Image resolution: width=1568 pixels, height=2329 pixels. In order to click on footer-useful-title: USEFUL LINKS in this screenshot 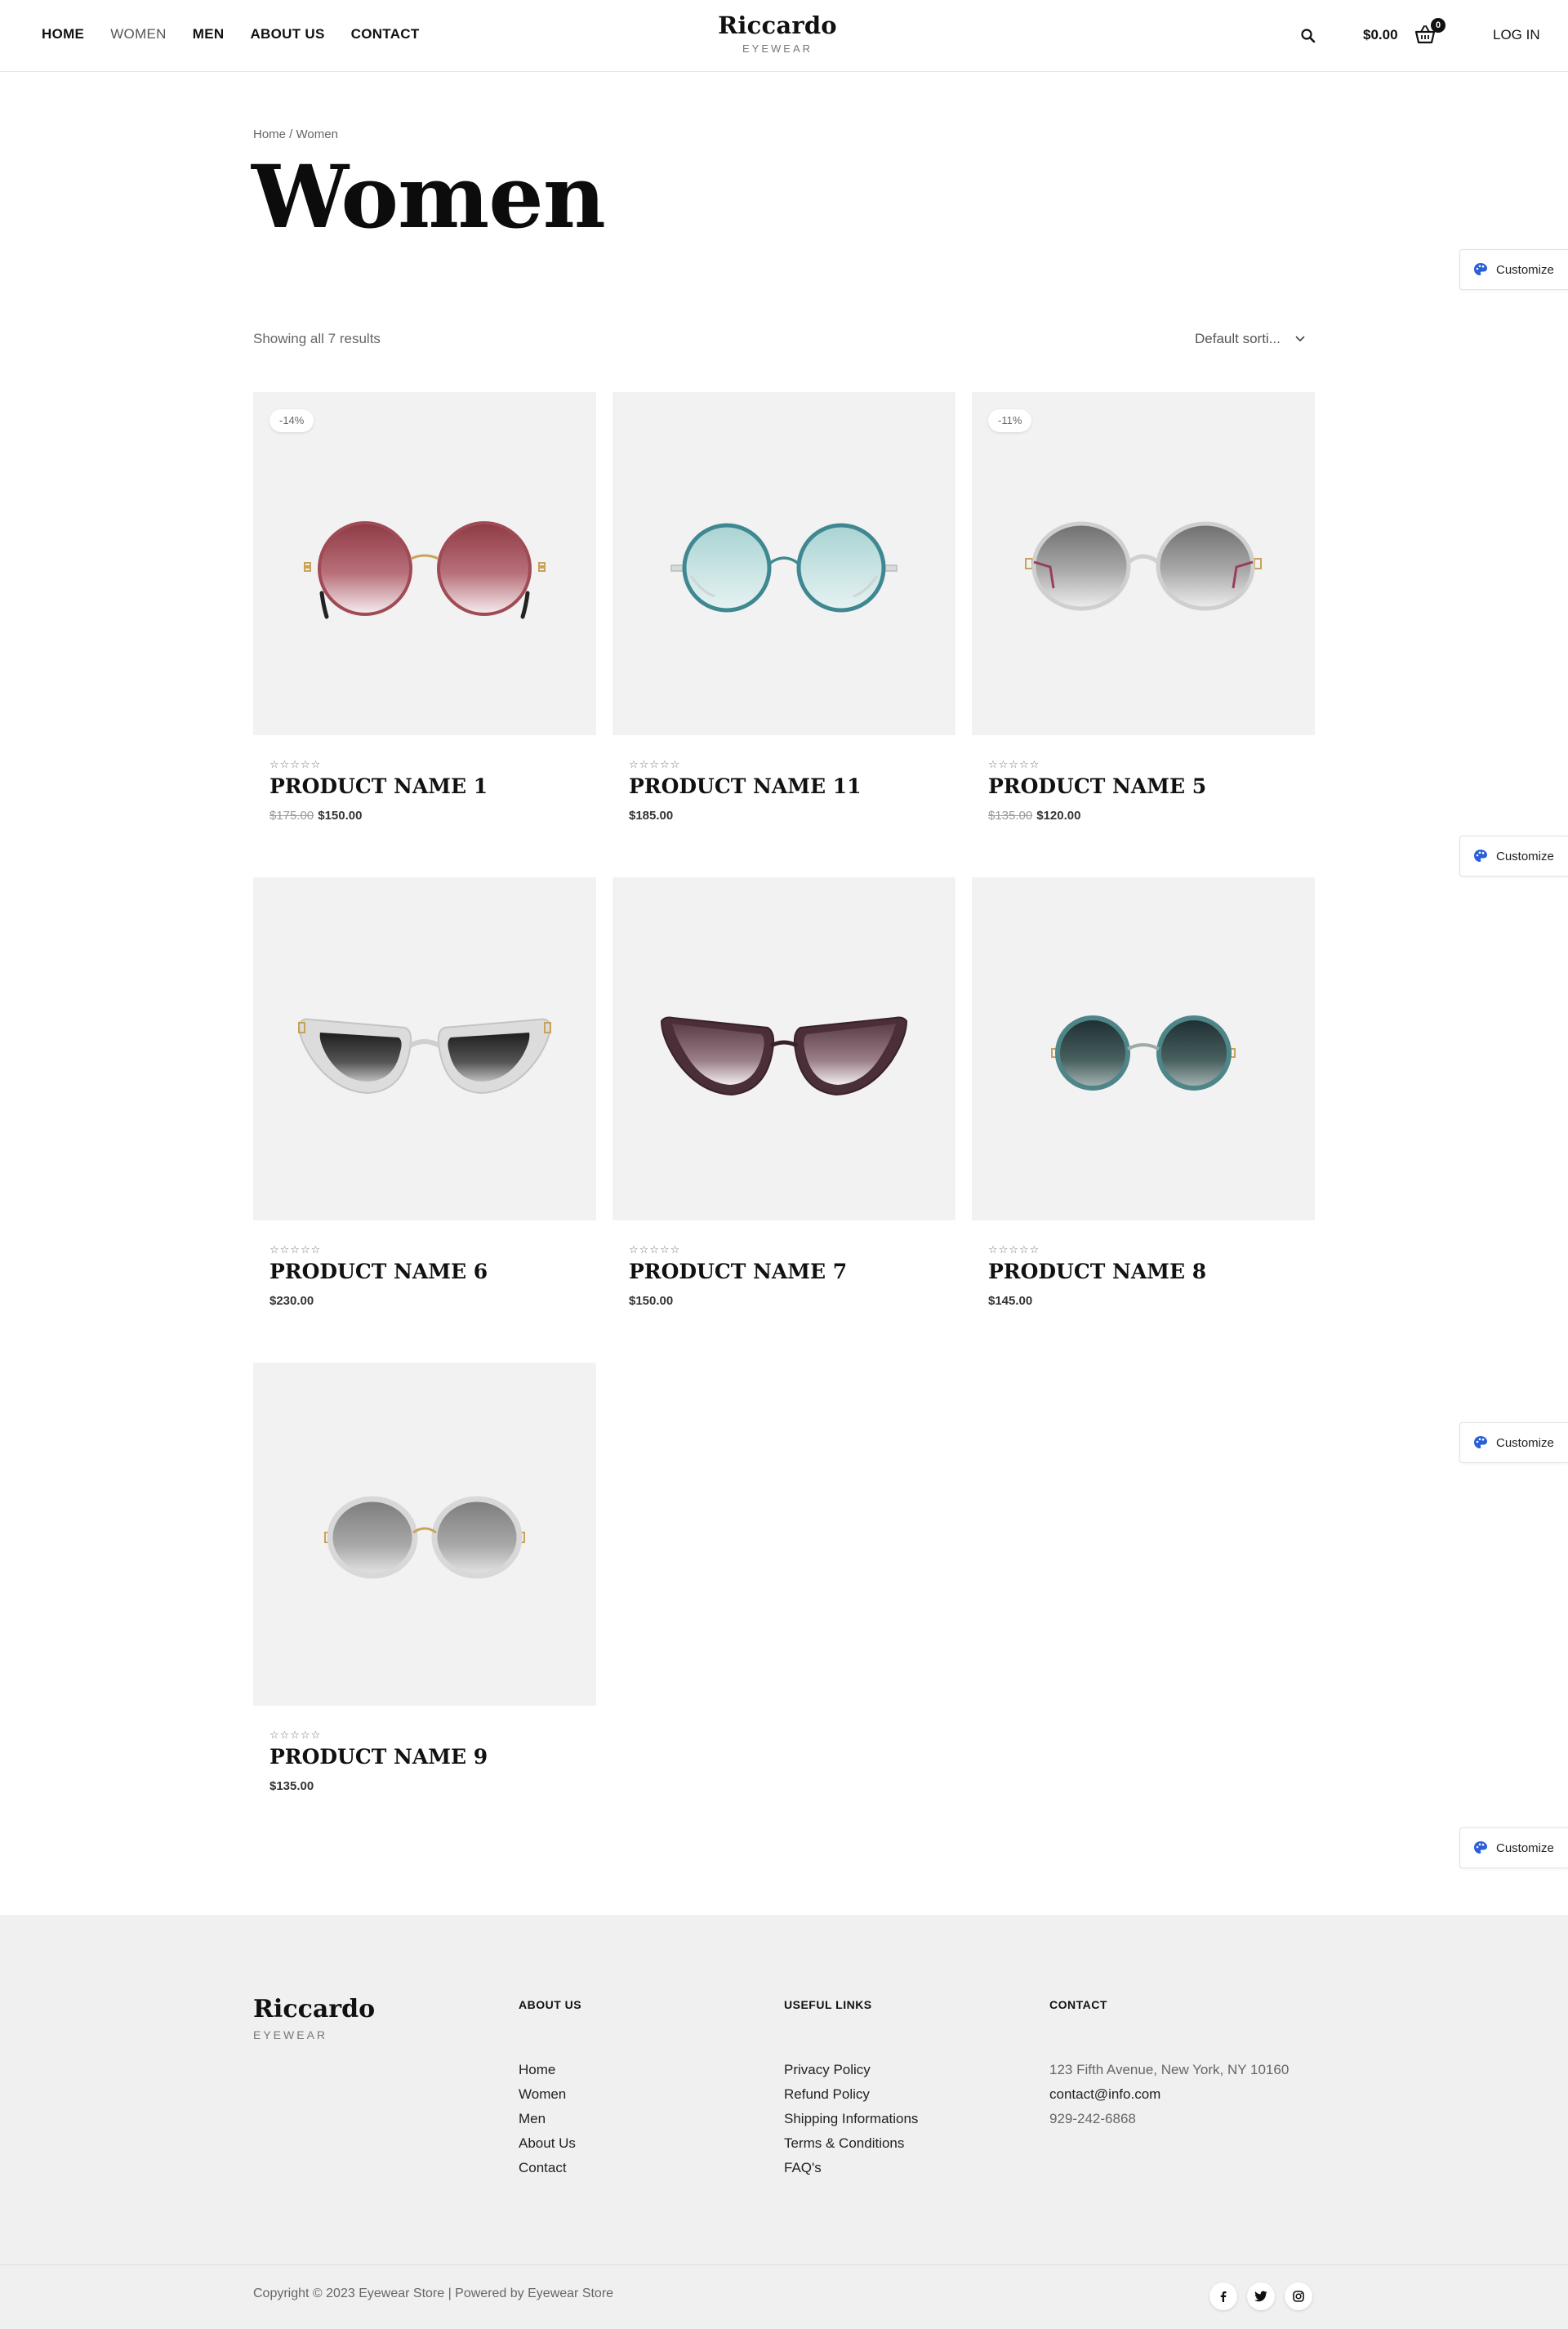, I will do `click(828, 2005)`.